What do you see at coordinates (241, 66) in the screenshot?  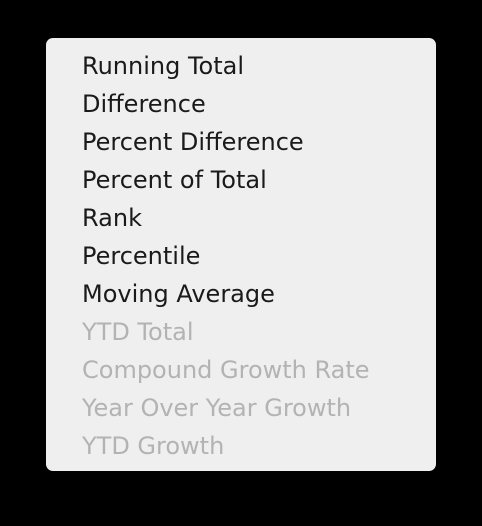 I see `menu-item-running-total: Running Total` at bounding box center [241, 66].